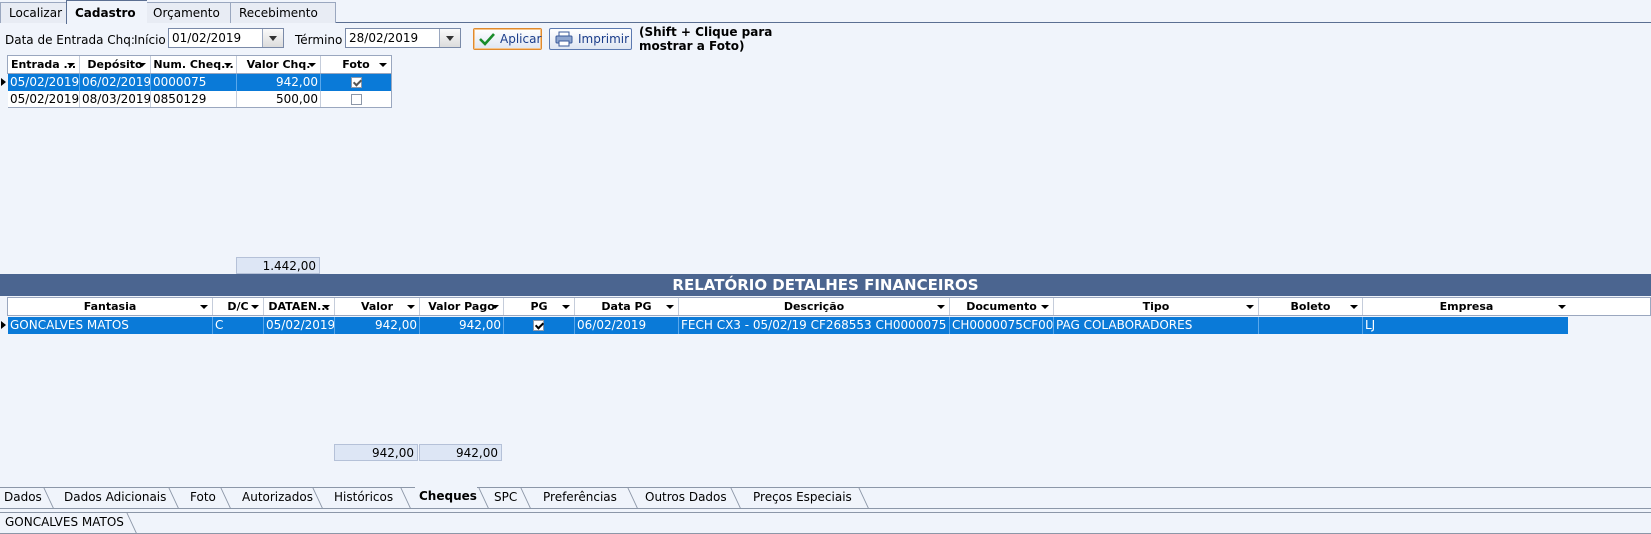 The width and height of the screenshot is (1651, 534). Describe the element at coordinates (113, 497) in the screenshot. I see `tab-dados-adicionais: Dados Adicionais` at that location.